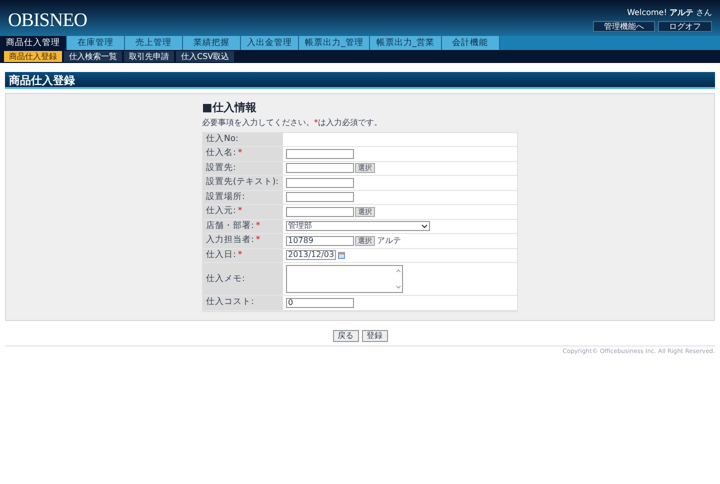 The width and height of the screenshot is (720, 484). I want to click on nav-tab: 業績把握, so click(212, 43).